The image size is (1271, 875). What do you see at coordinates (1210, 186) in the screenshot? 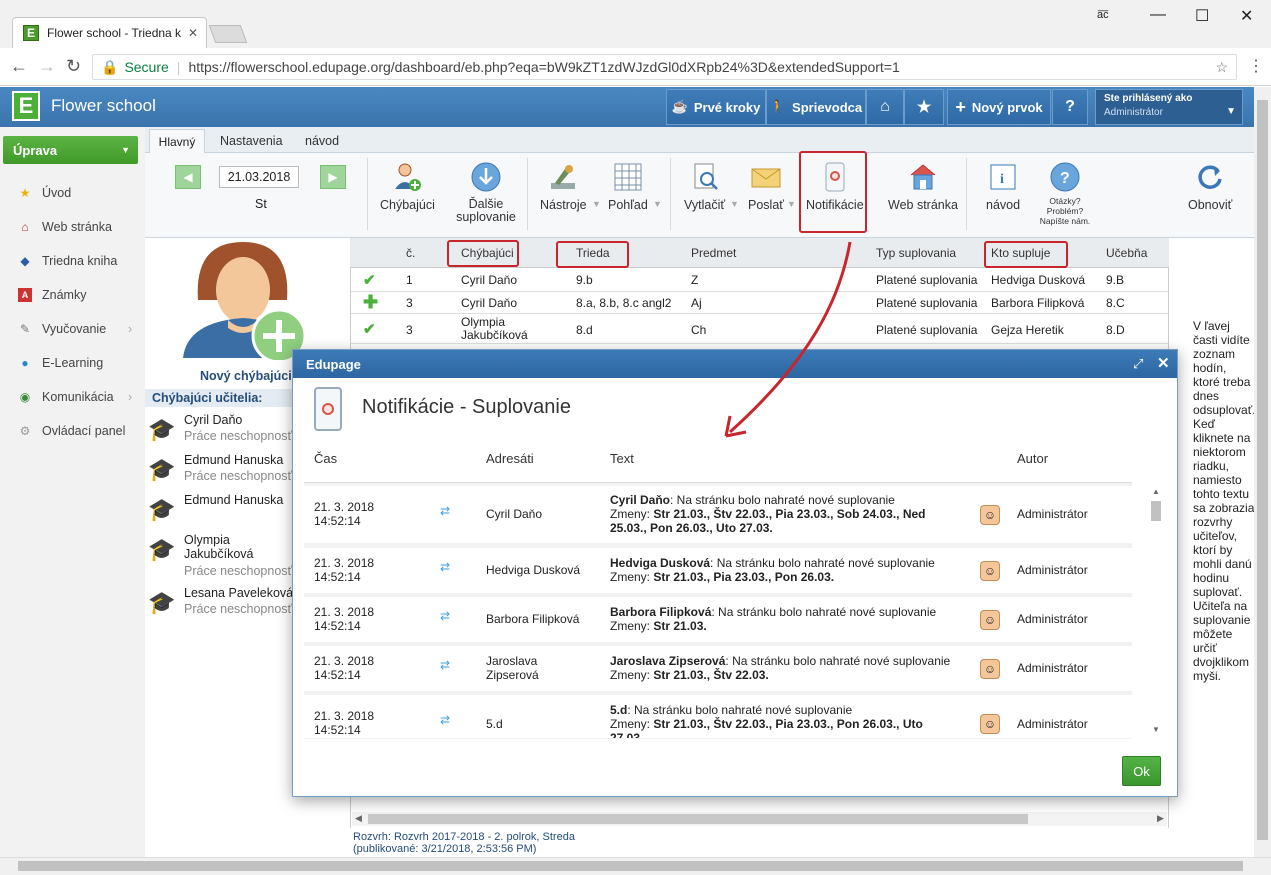
I see `refresh-button: Obnoviť` at bounding box center [1210, 186].